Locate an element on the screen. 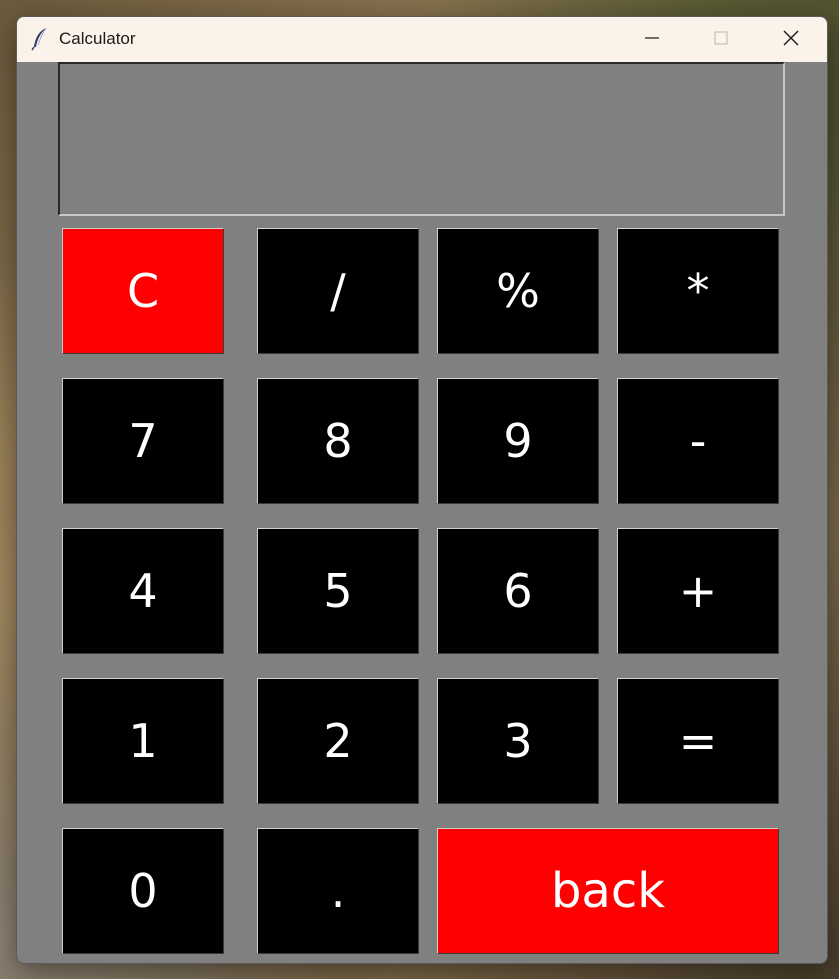 The image size is (839, 979). divide-button: / is located at coordinates (338, 291).